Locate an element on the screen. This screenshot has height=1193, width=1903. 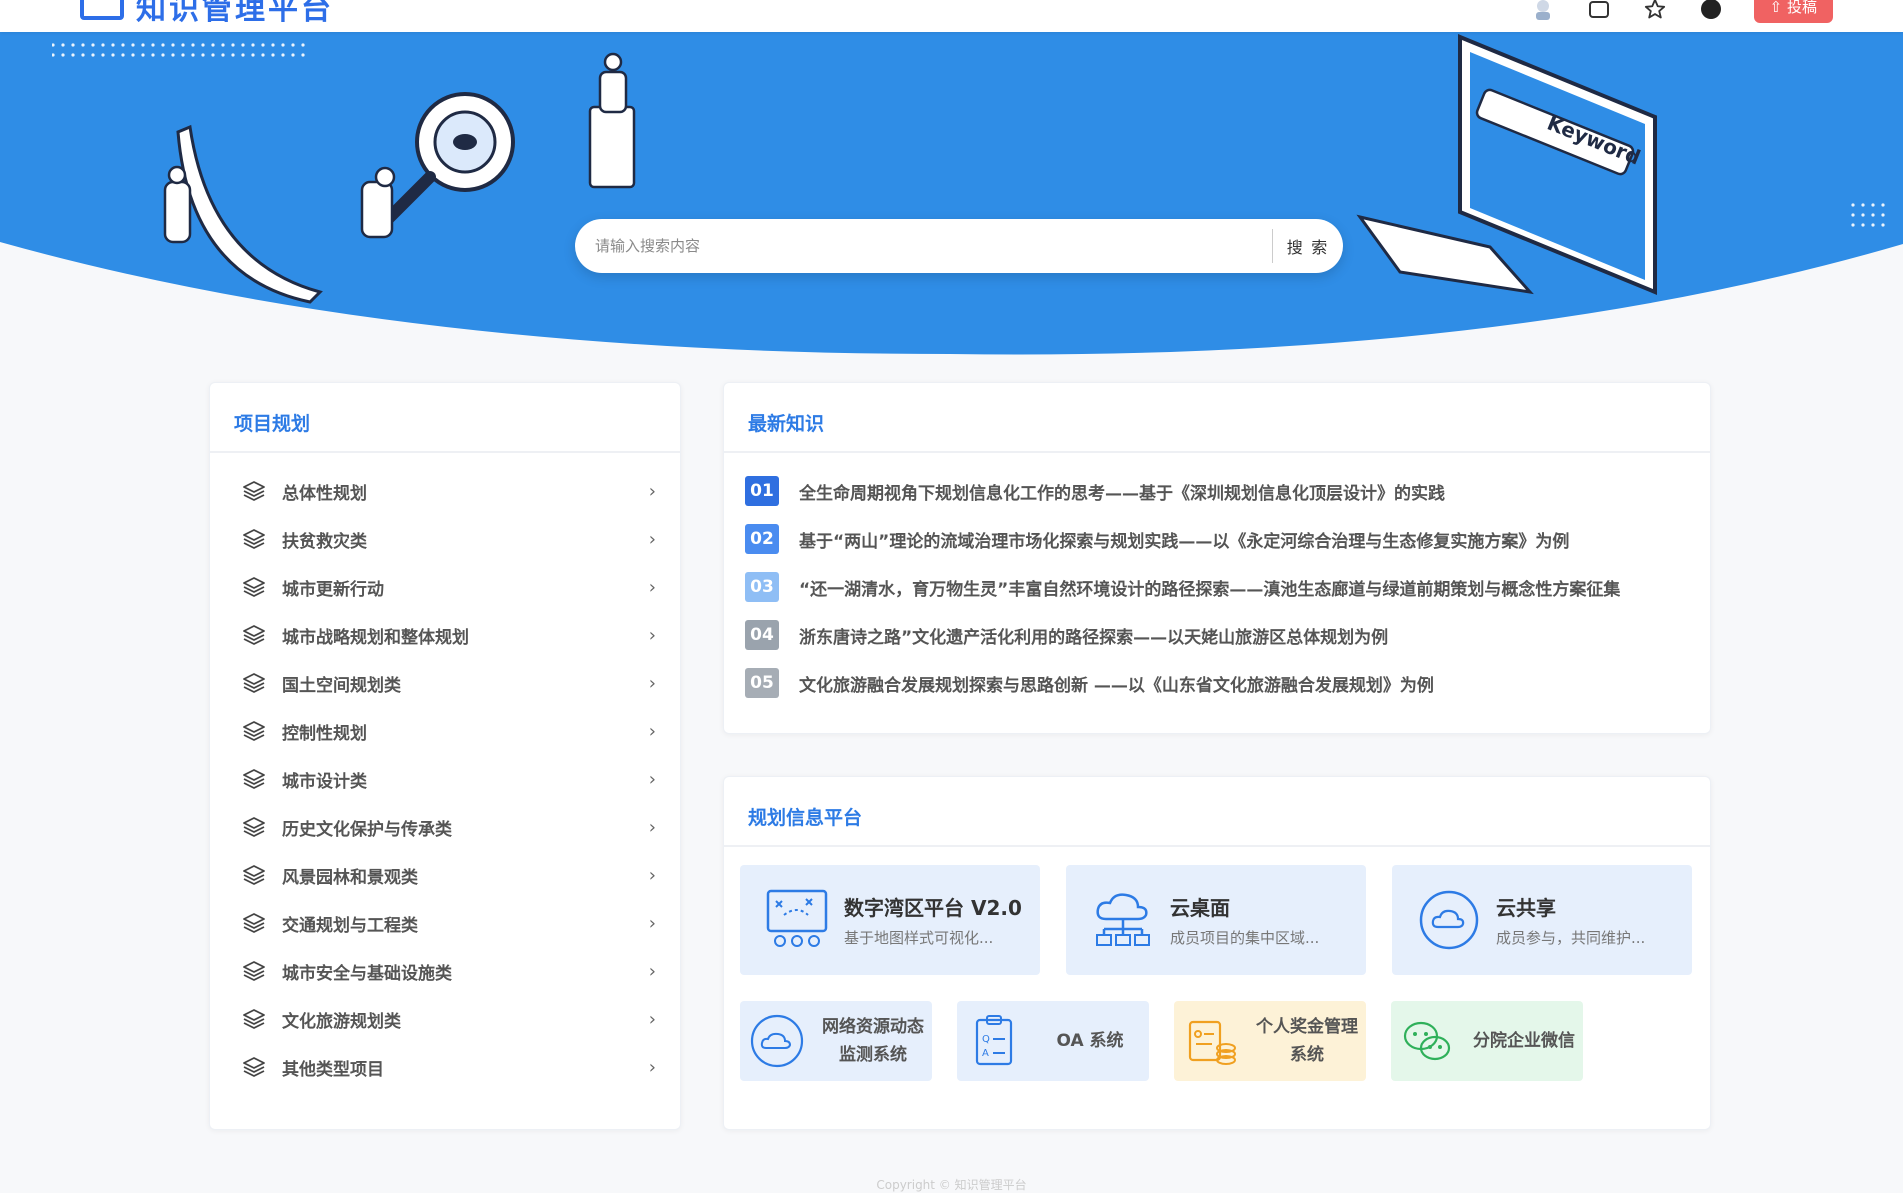
news-title-link: 文化旅游融合发展规划探索与思路创新 ——以《山东省文化旅游融合发展规划》为例 is located at coordinates (1116, 683).